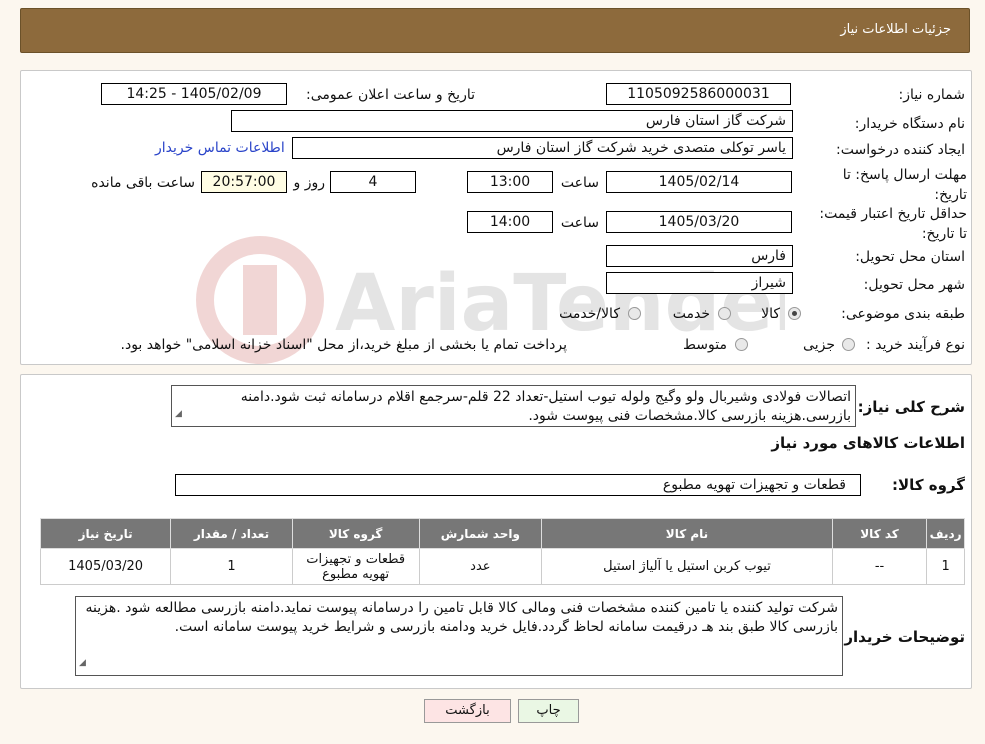  I want to click on price-date-field: 1405/03/20, so click(699, 222).